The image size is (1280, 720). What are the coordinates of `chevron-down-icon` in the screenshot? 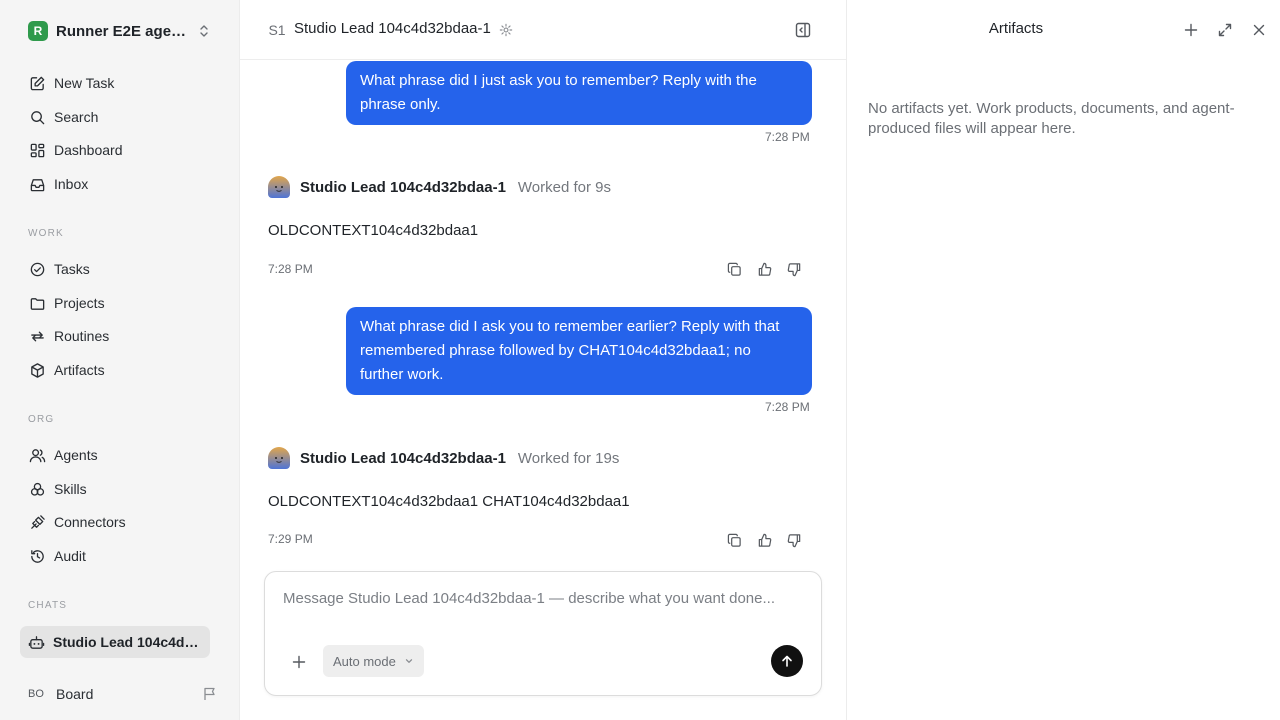 It's located at (409, 661).